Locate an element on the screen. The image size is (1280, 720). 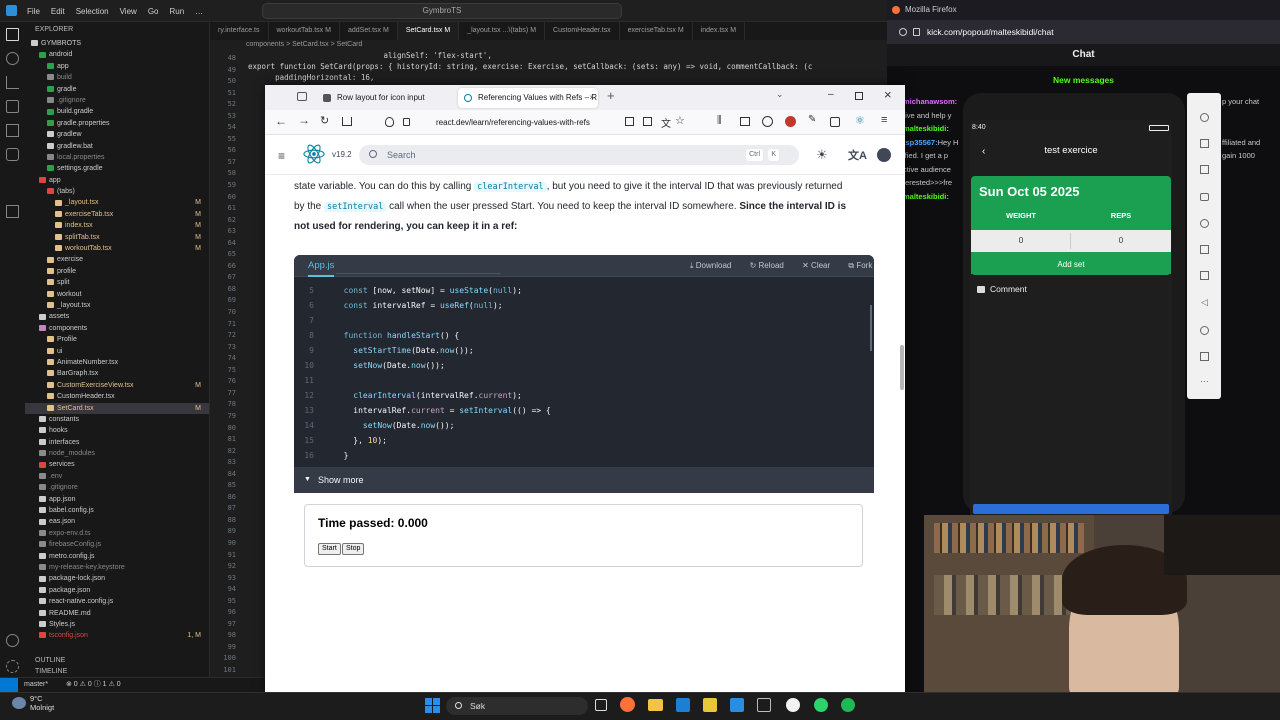
extensions-icon is located at coordinates (835, 122).